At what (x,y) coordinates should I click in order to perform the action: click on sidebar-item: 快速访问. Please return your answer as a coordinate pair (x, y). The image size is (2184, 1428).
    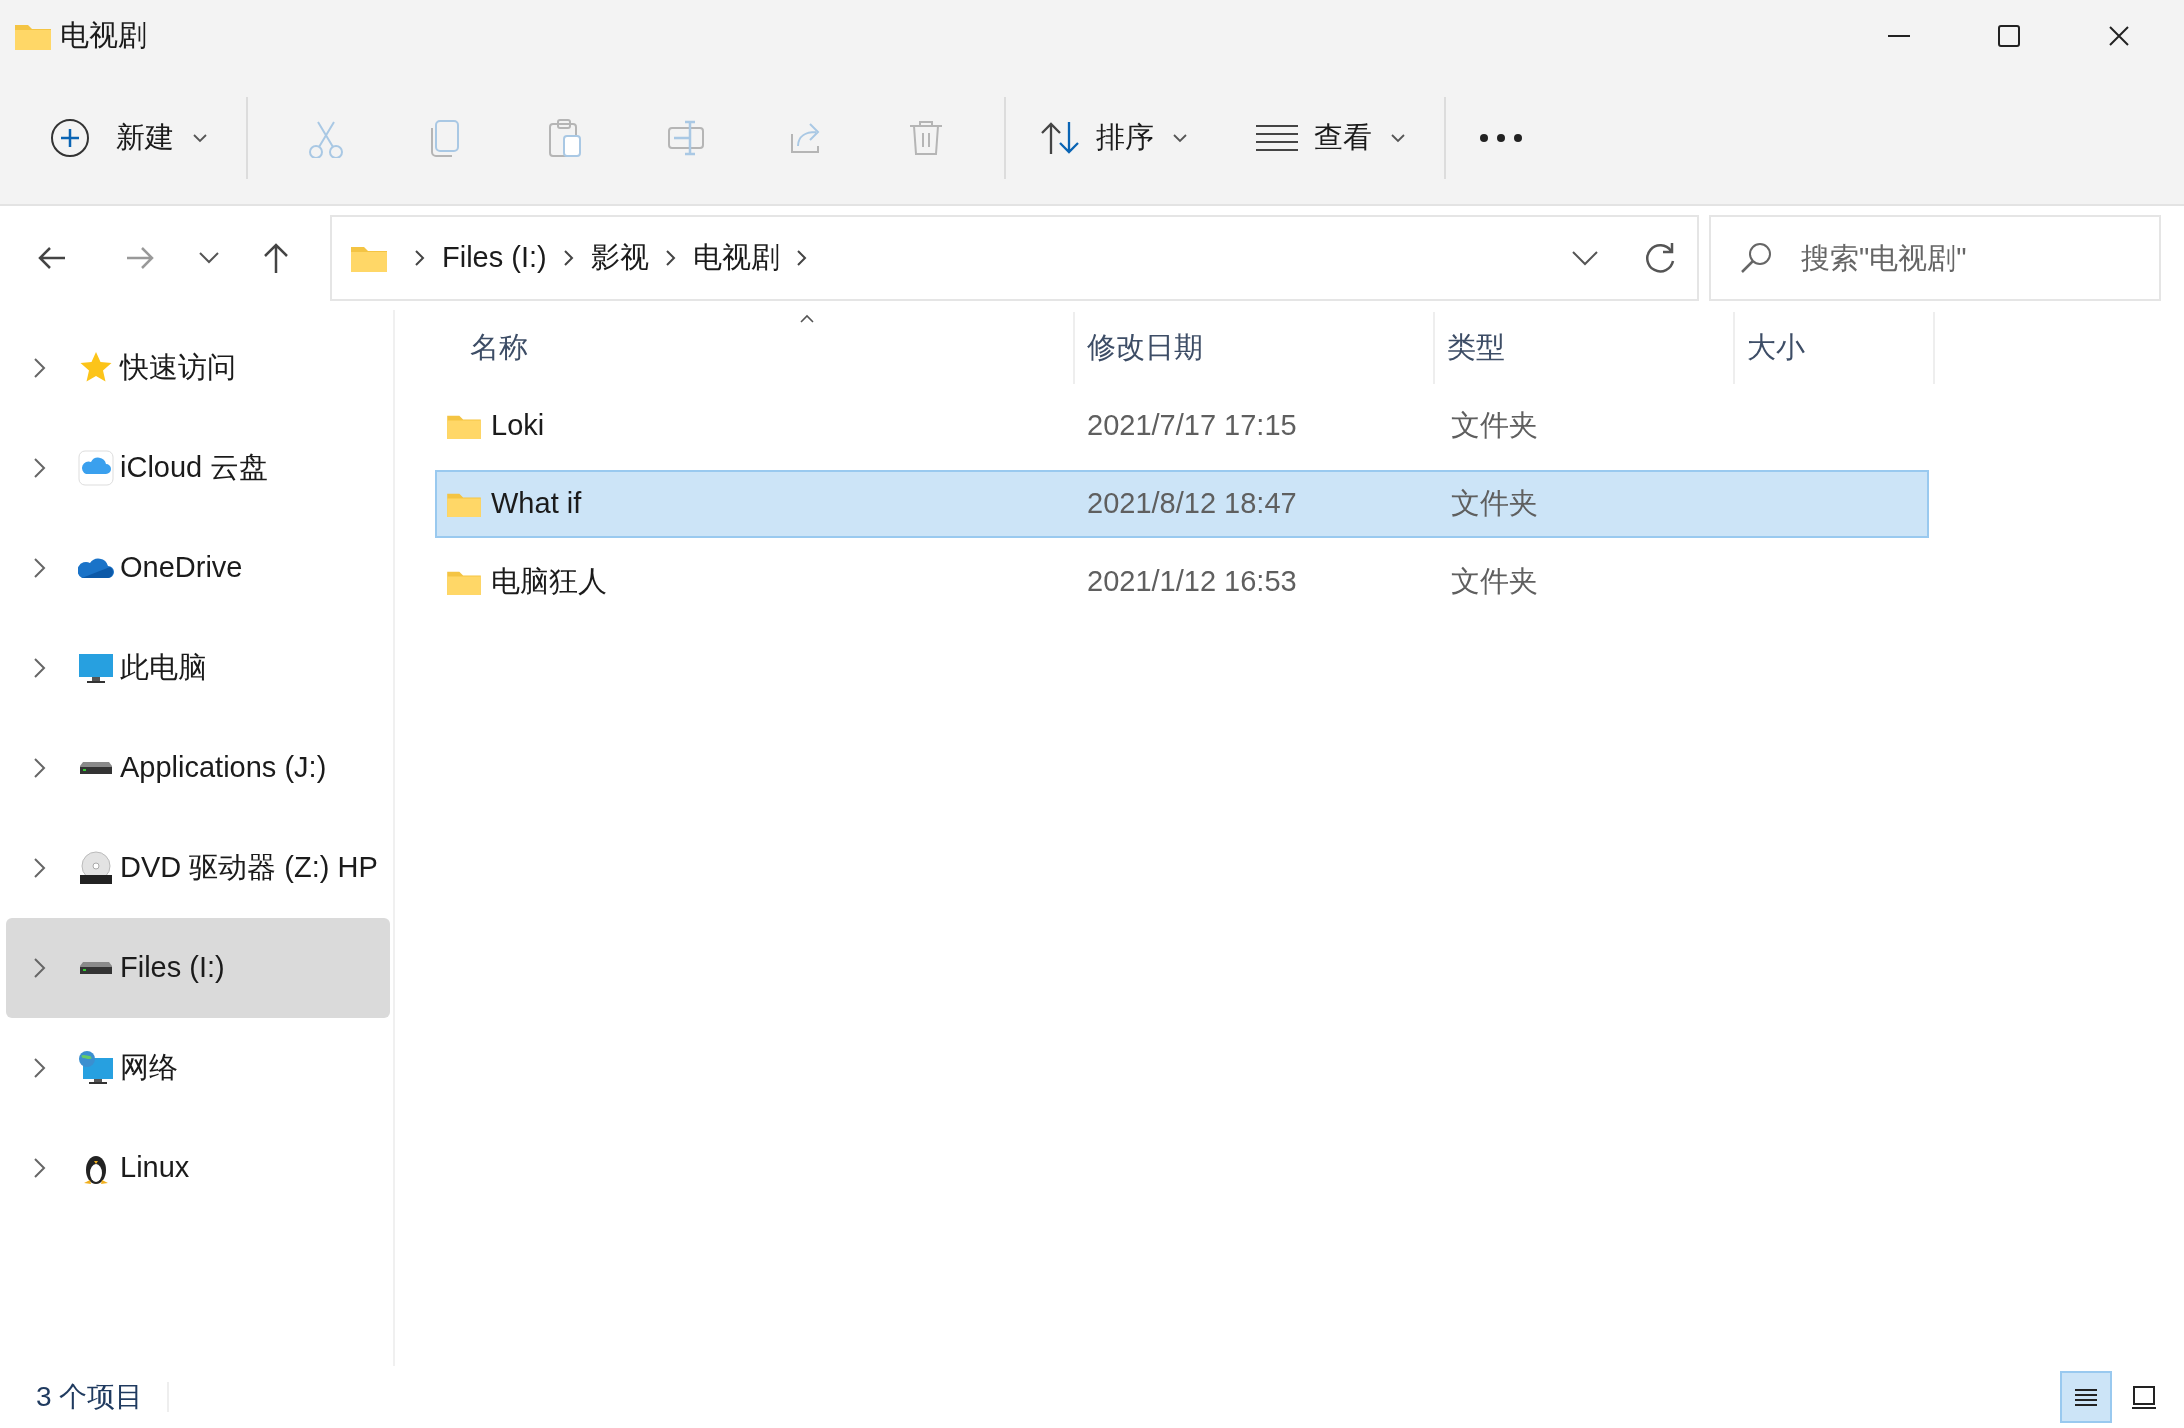
    Looking at the image, I should click on (198, 368).